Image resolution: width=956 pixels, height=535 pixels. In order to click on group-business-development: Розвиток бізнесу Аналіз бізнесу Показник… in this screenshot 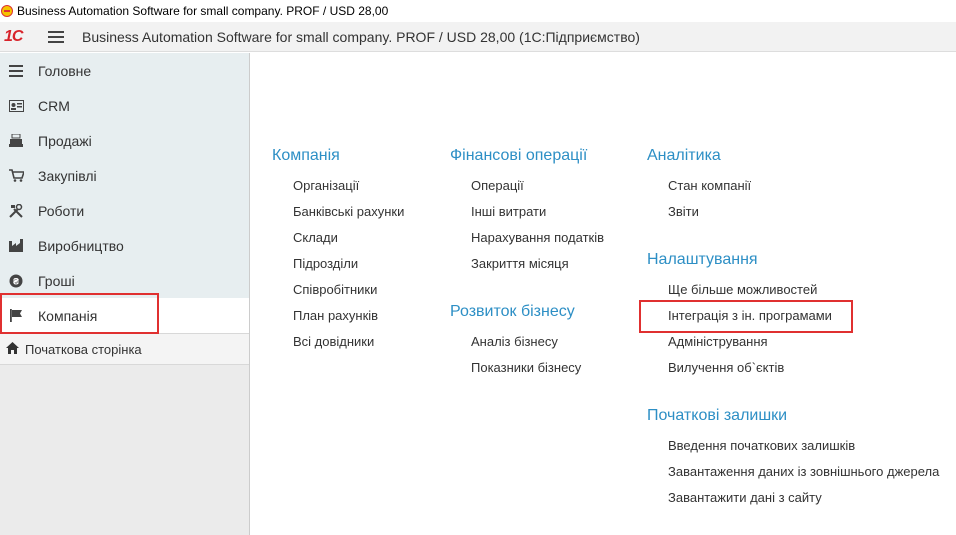, I will do `click(515, 344)`.